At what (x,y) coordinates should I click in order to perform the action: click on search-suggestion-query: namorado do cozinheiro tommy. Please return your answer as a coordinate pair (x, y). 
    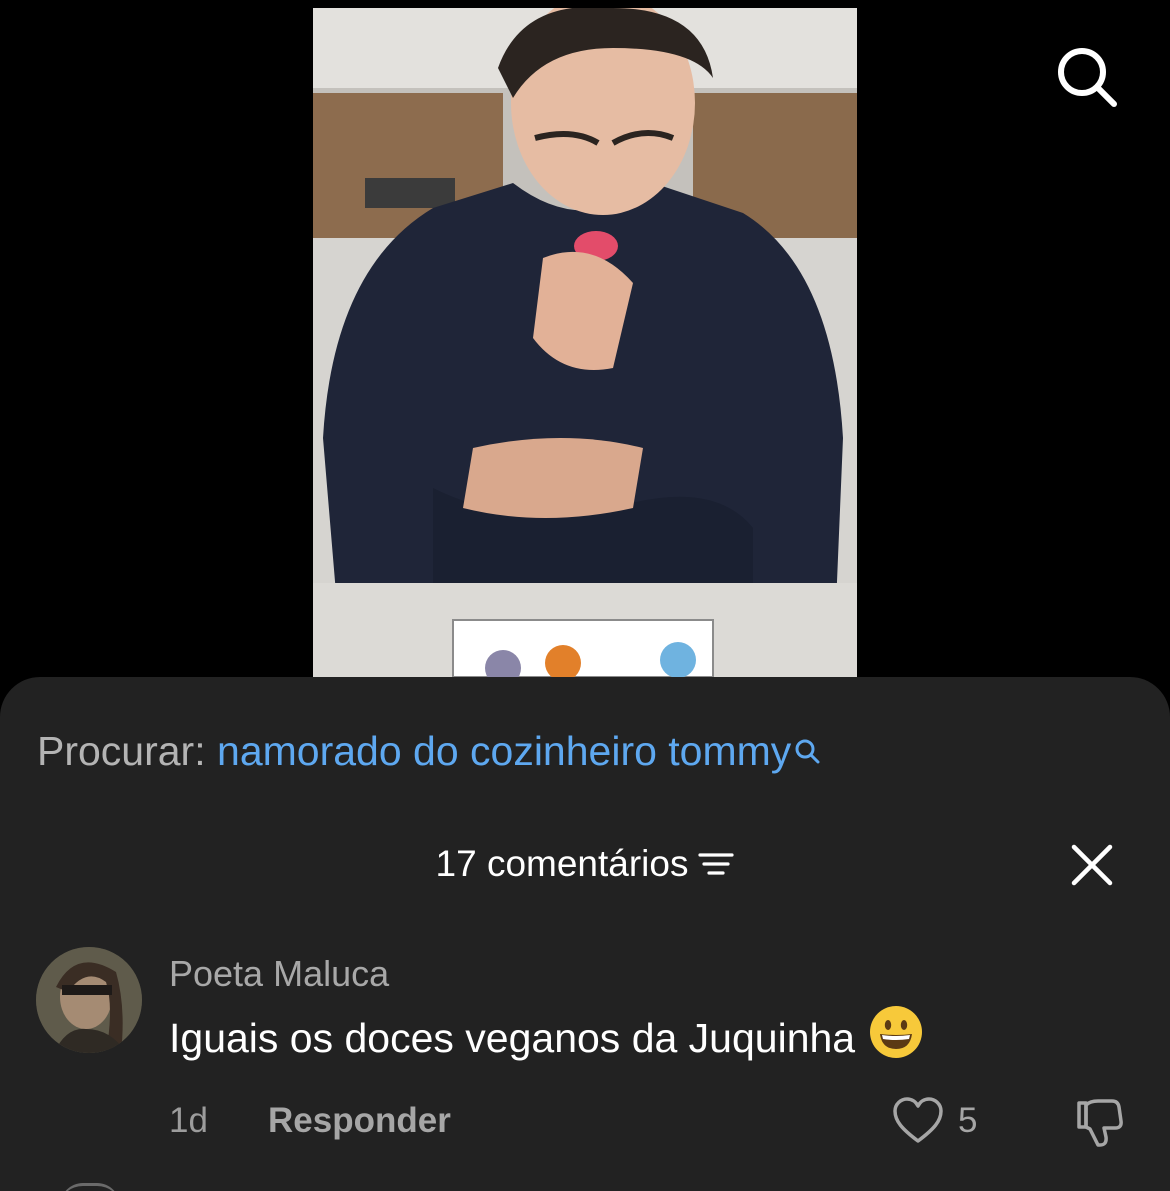
    Looking at the image, I should click on (504, 751).